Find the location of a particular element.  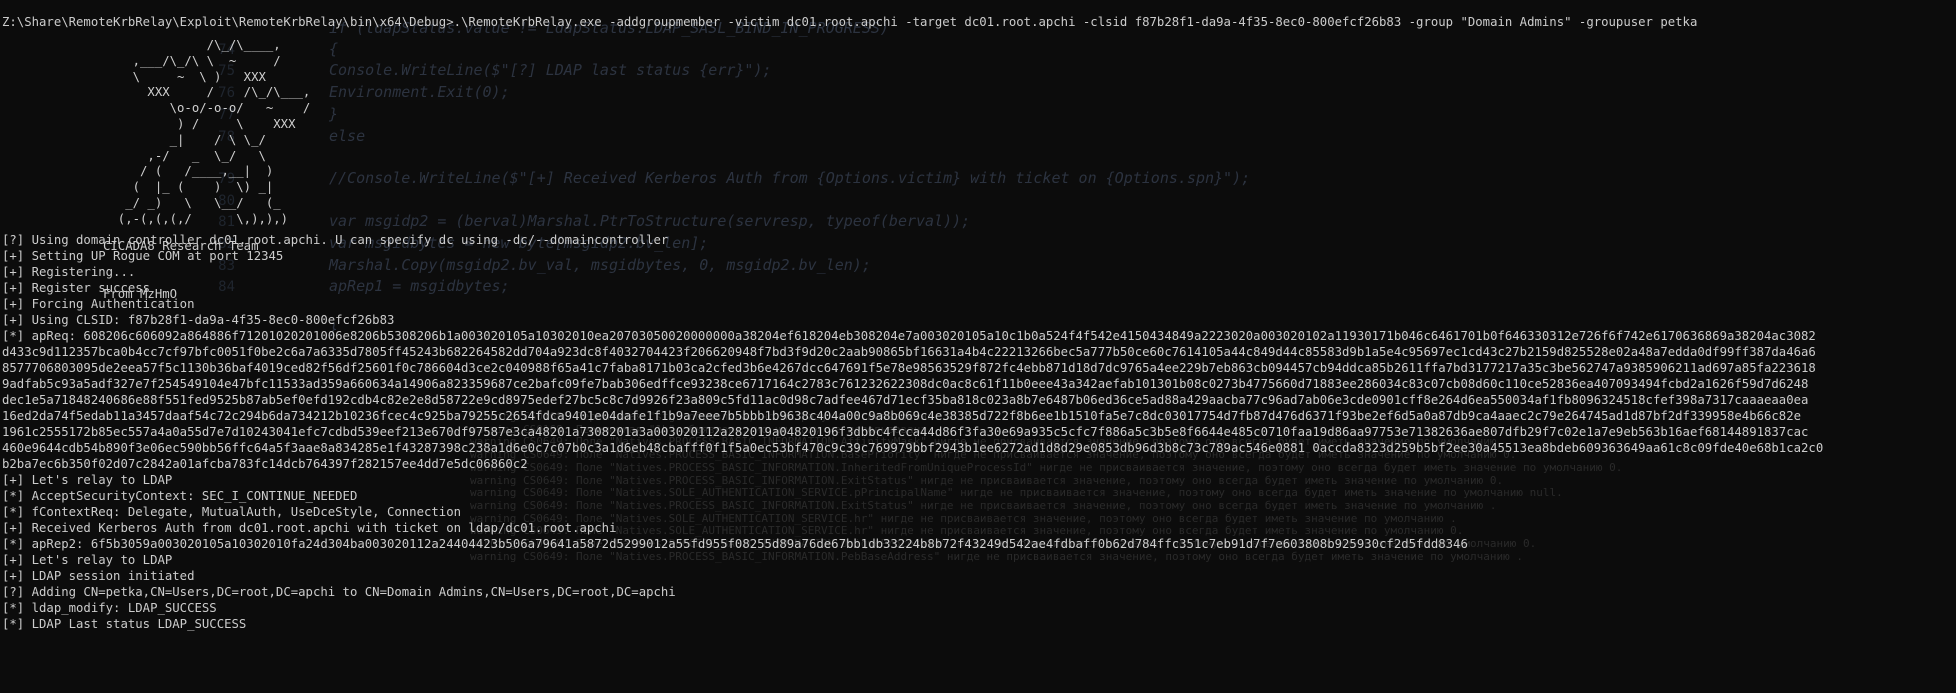

terminal-output-line: [+] Register success is located at coordinates (76, 288).